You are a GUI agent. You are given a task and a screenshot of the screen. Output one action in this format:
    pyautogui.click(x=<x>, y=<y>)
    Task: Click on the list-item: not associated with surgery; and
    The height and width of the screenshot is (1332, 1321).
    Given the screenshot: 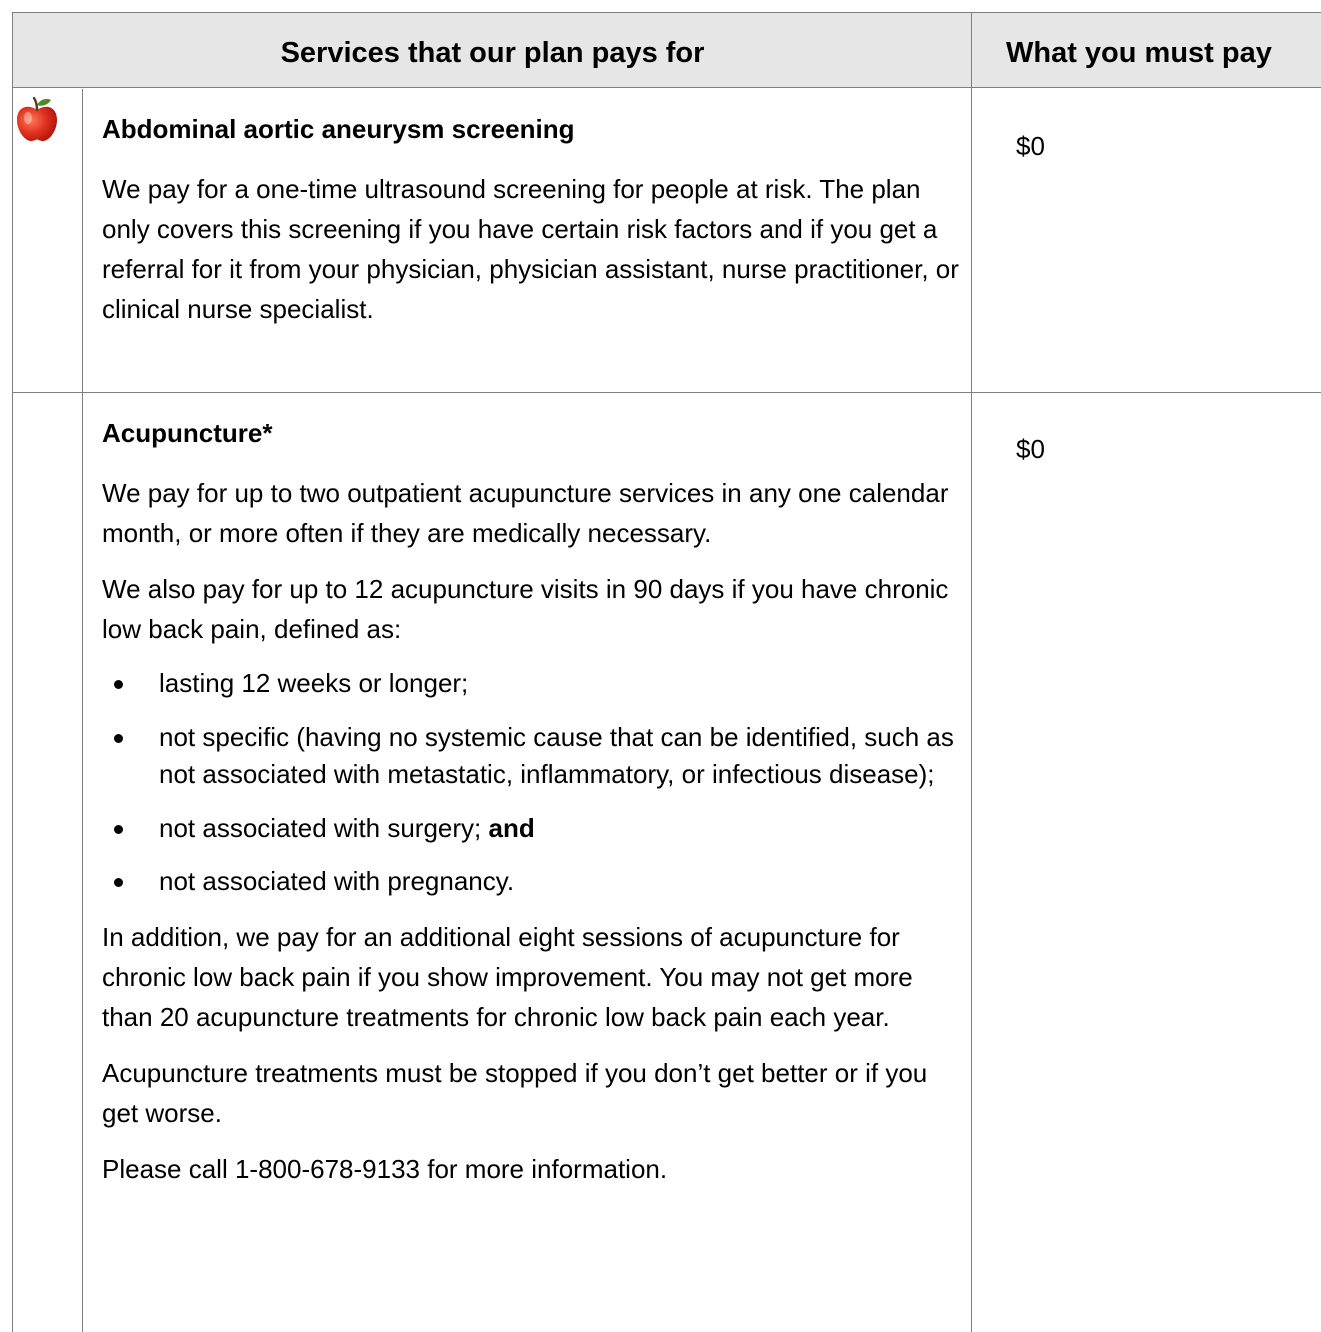 What is the action you would take?
    pyautogui.click(x=532, y=829)
    